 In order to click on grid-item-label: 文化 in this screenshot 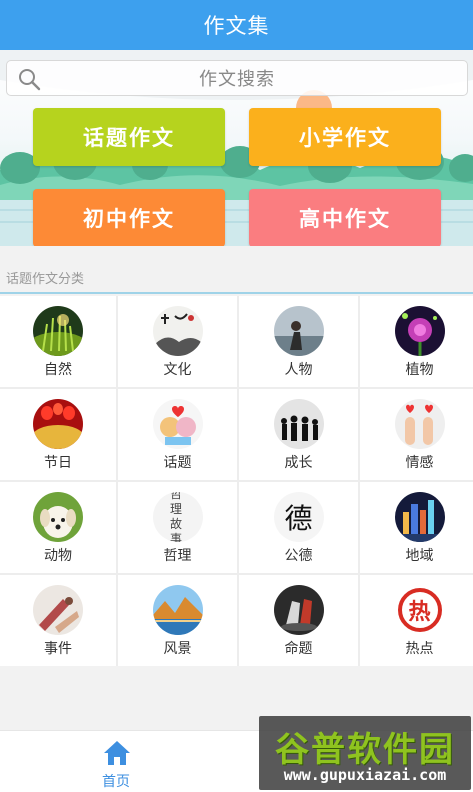, I will do `click(177, 370)`.